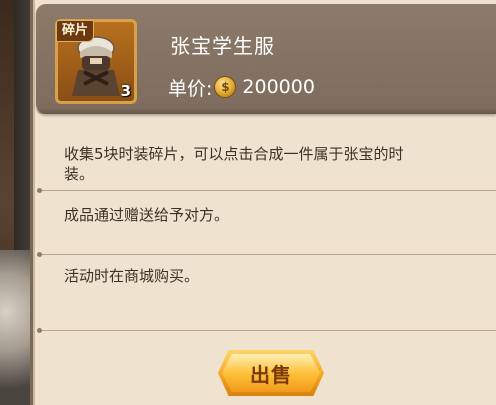 The image size is (496, 405). What do you see at coordinates (132, 276) in the screenshot?
I see `description-line-3: 活动时在商城购买。` at bounding box center [132, 276].